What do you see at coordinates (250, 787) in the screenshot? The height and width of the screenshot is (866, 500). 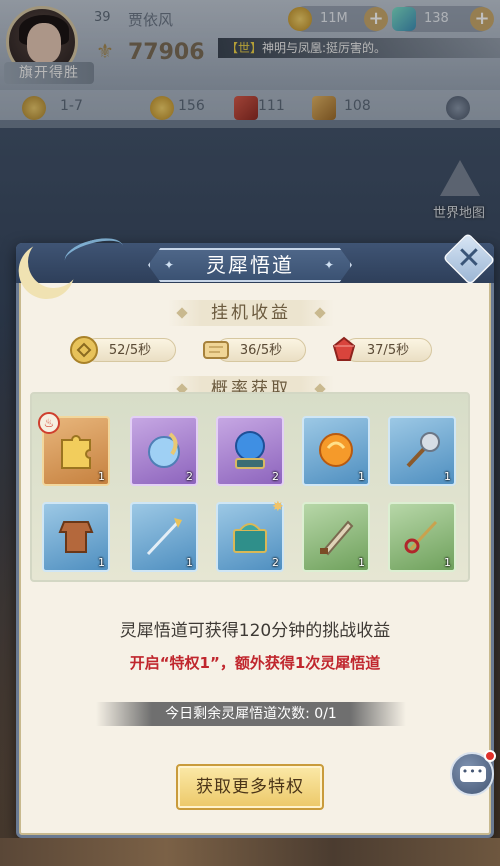 I see `get-more-privileges-button: 获取更多特权` at bounding box center [250, 787].